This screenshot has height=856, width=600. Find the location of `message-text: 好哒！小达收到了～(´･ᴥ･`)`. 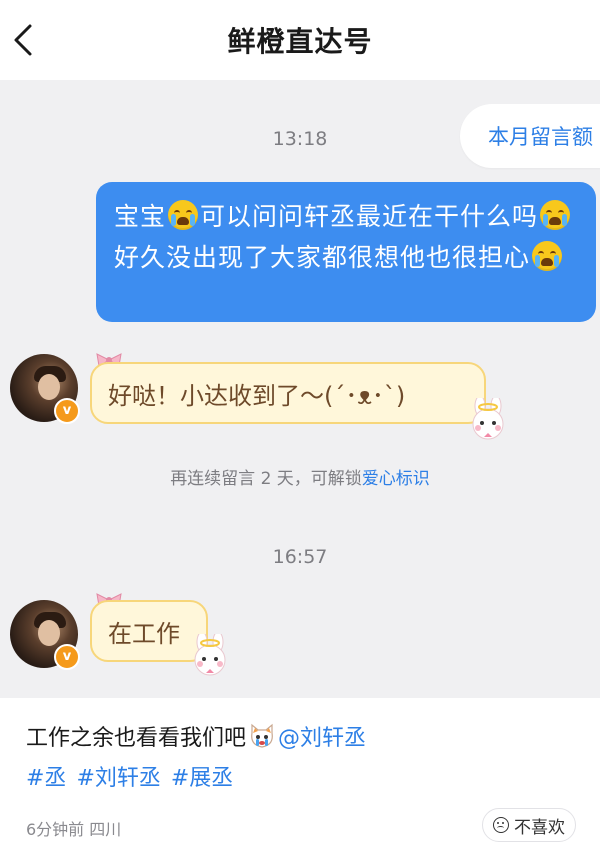

message-text: 好哒！小达收到了～(´･ᴥ･`) is located at coordinates (257, 395).